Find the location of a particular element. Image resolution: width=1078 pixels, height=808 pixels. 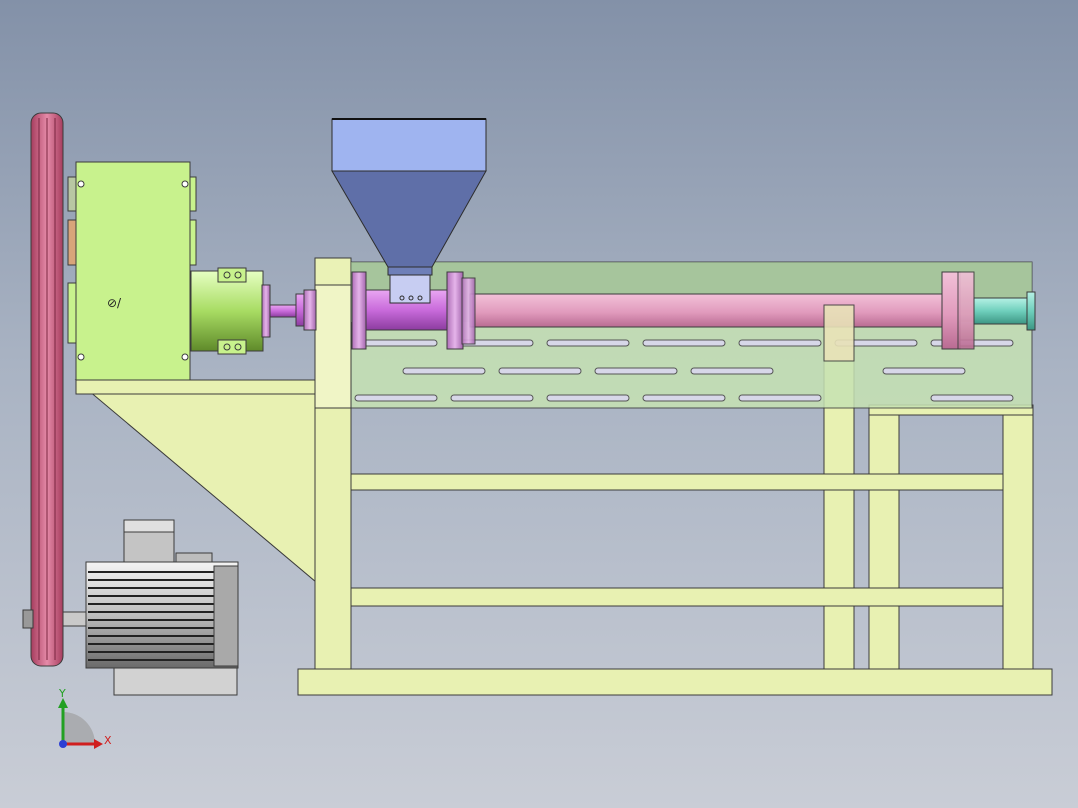

electric-motor is located at coordinates (150, 607).